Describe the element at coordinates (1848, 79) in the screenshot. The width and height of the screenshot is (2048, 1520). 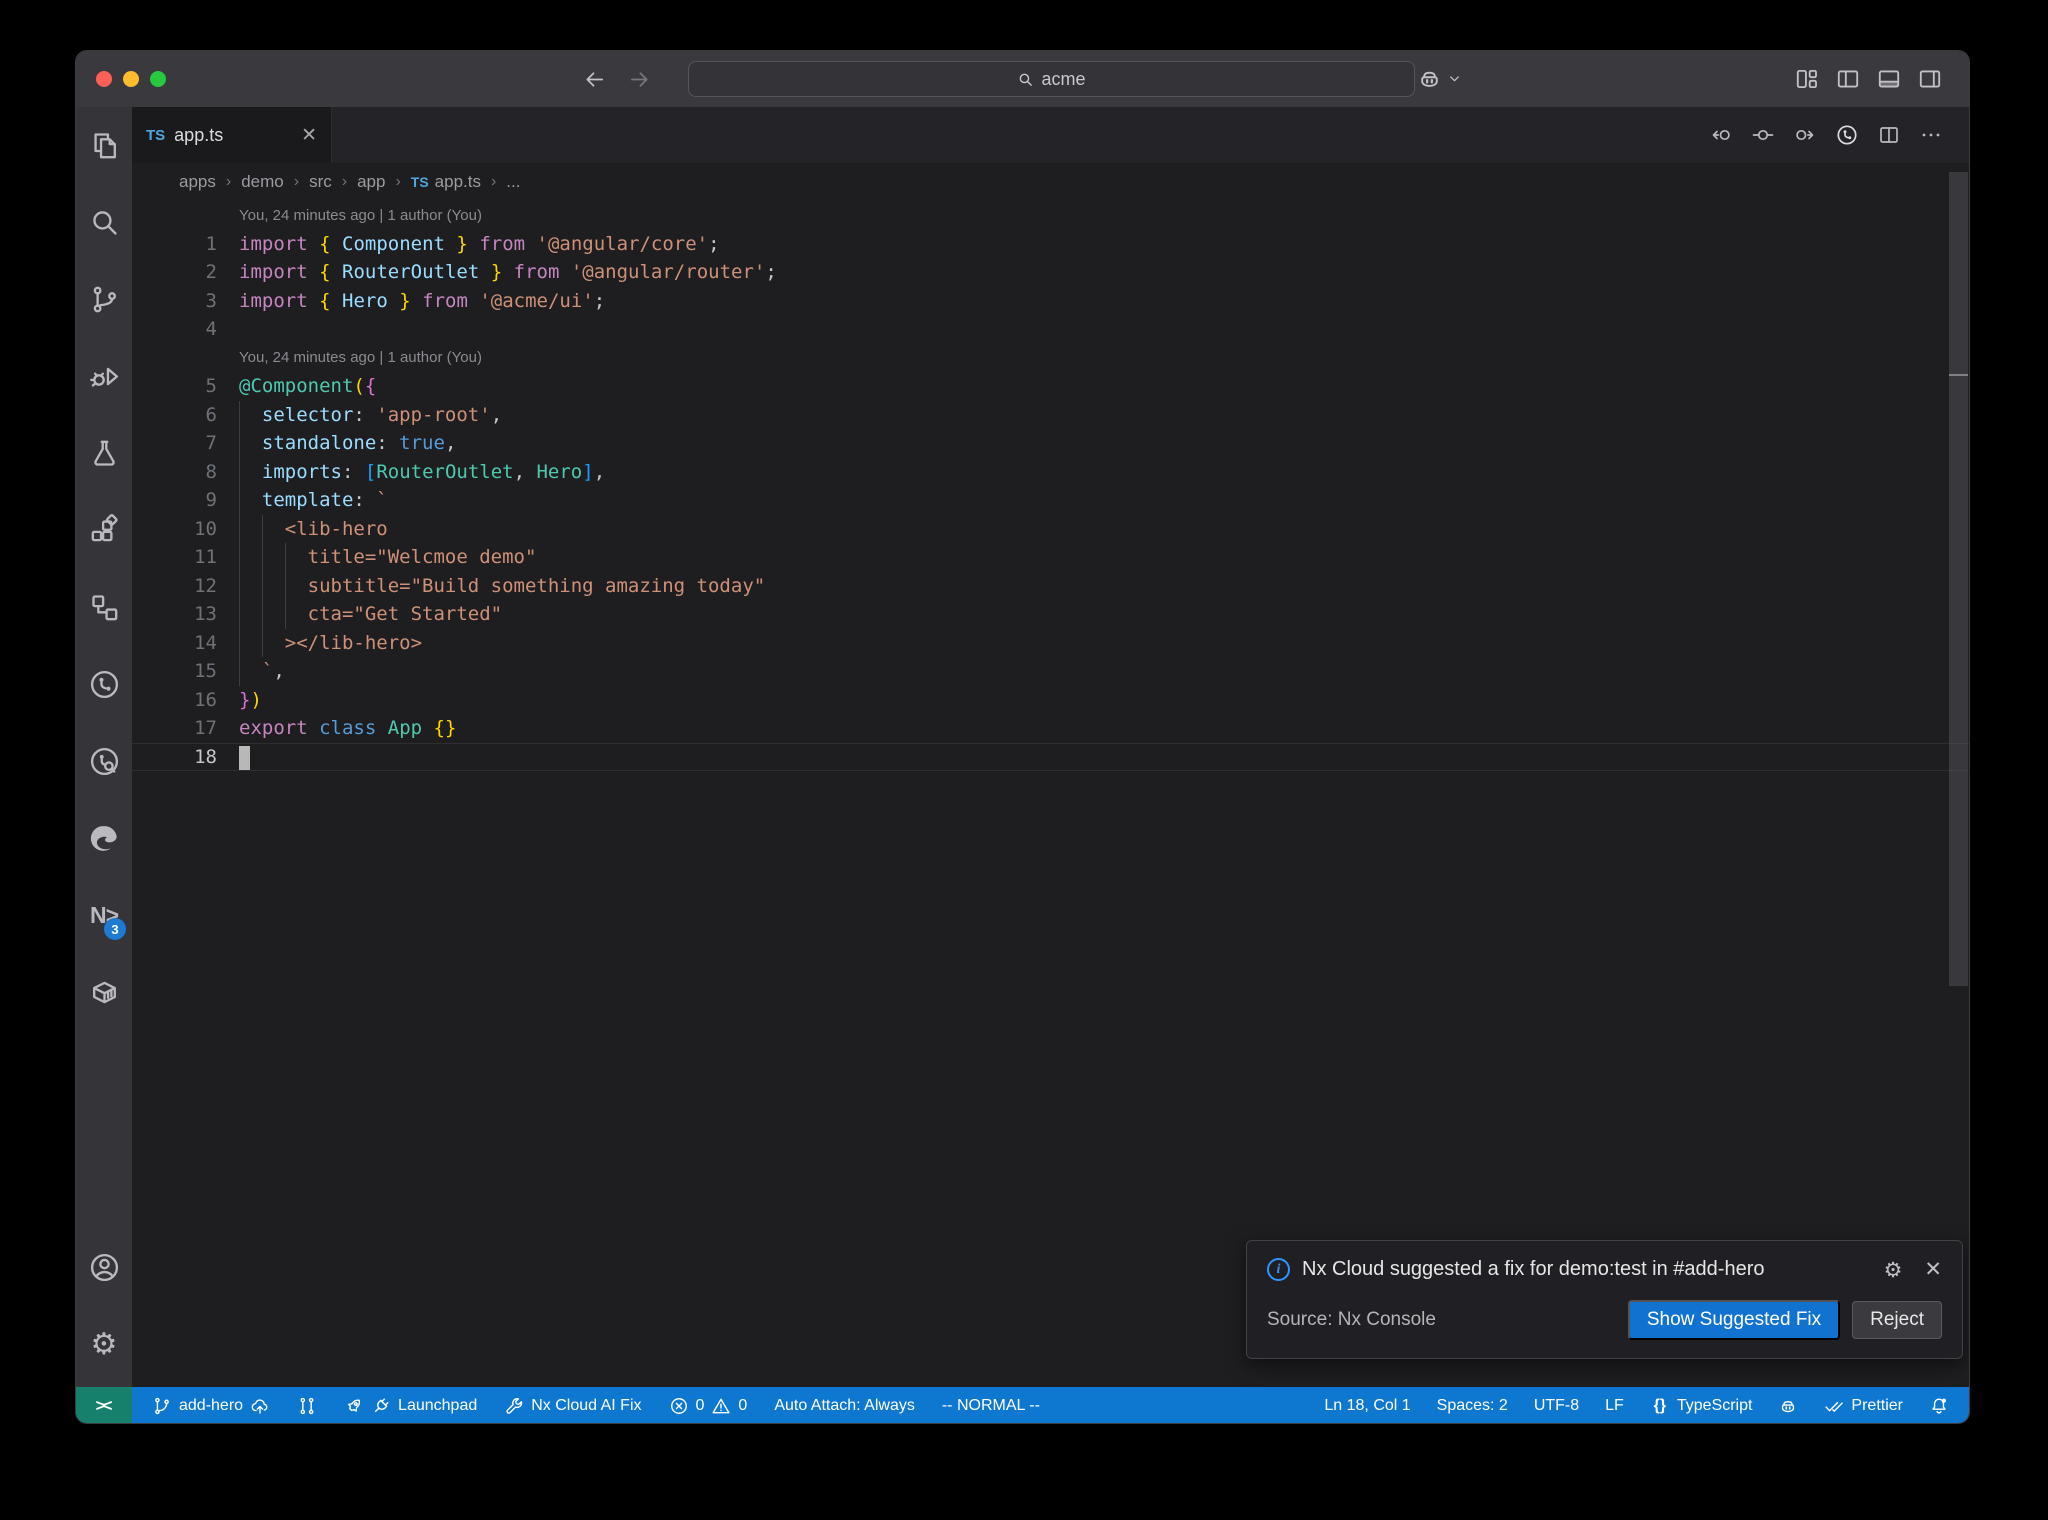
I see `panel-left-icon` at that location.